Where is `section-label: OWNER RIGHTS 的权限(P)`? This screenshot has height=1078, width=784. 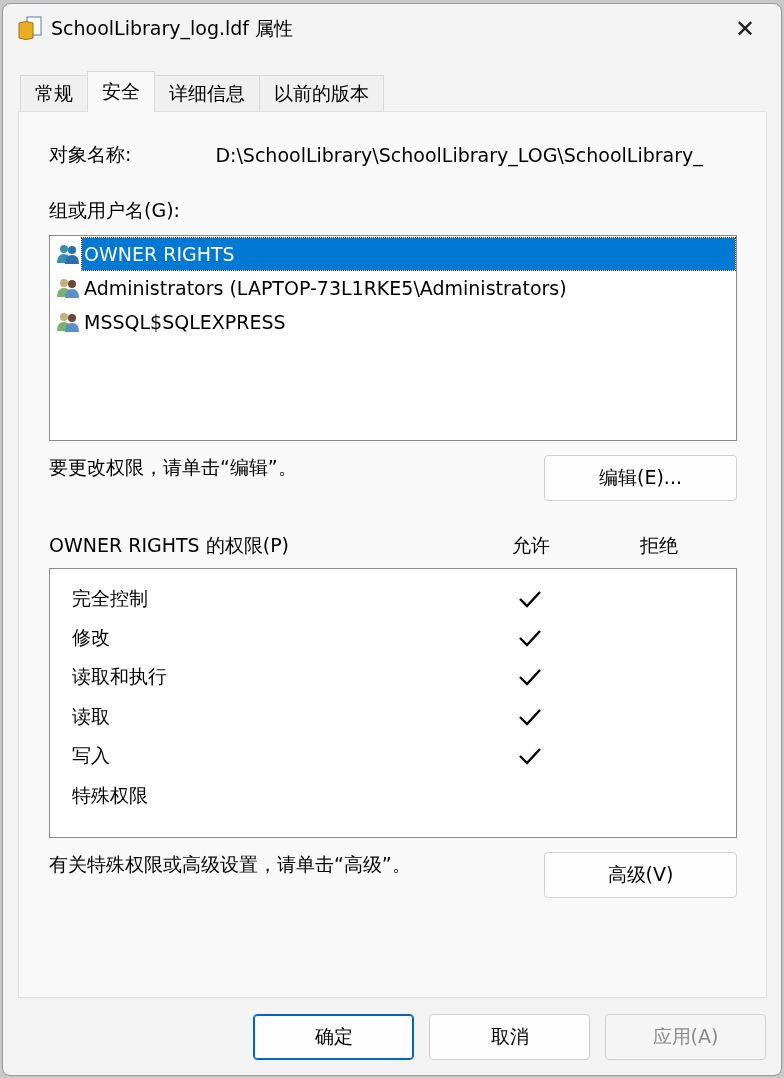 section-label: OWNER RIGHTS 的权限(P) is located at coordinates (169, 545).